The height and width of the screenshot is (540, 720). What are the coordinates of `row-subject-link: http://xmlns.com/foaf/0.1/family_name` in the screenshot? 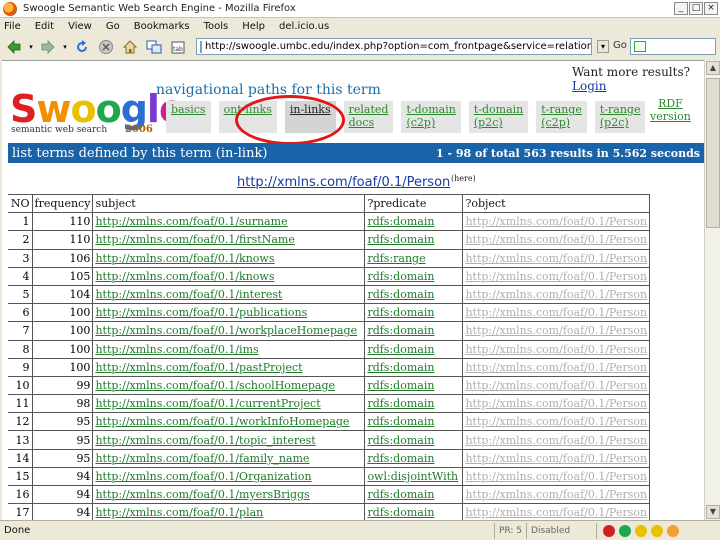 It's located at (228, 458).